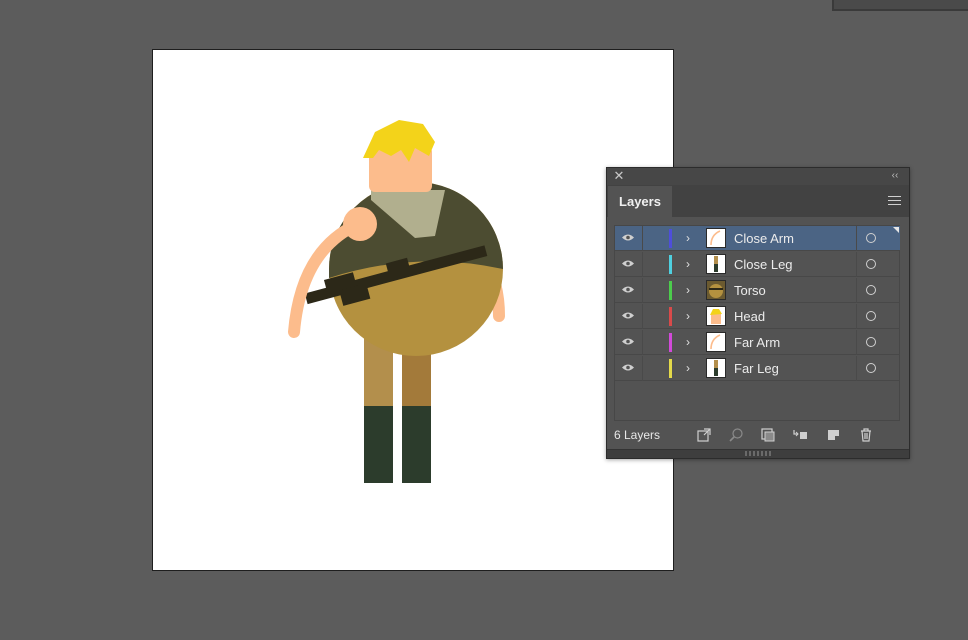 The height and width of the screenshot is (640, 968). What do you see at coordinates (758, 177) in the screenshot?
I see `panel-titlebar: ✕ ‹‹` at bounding box center [758, 177].